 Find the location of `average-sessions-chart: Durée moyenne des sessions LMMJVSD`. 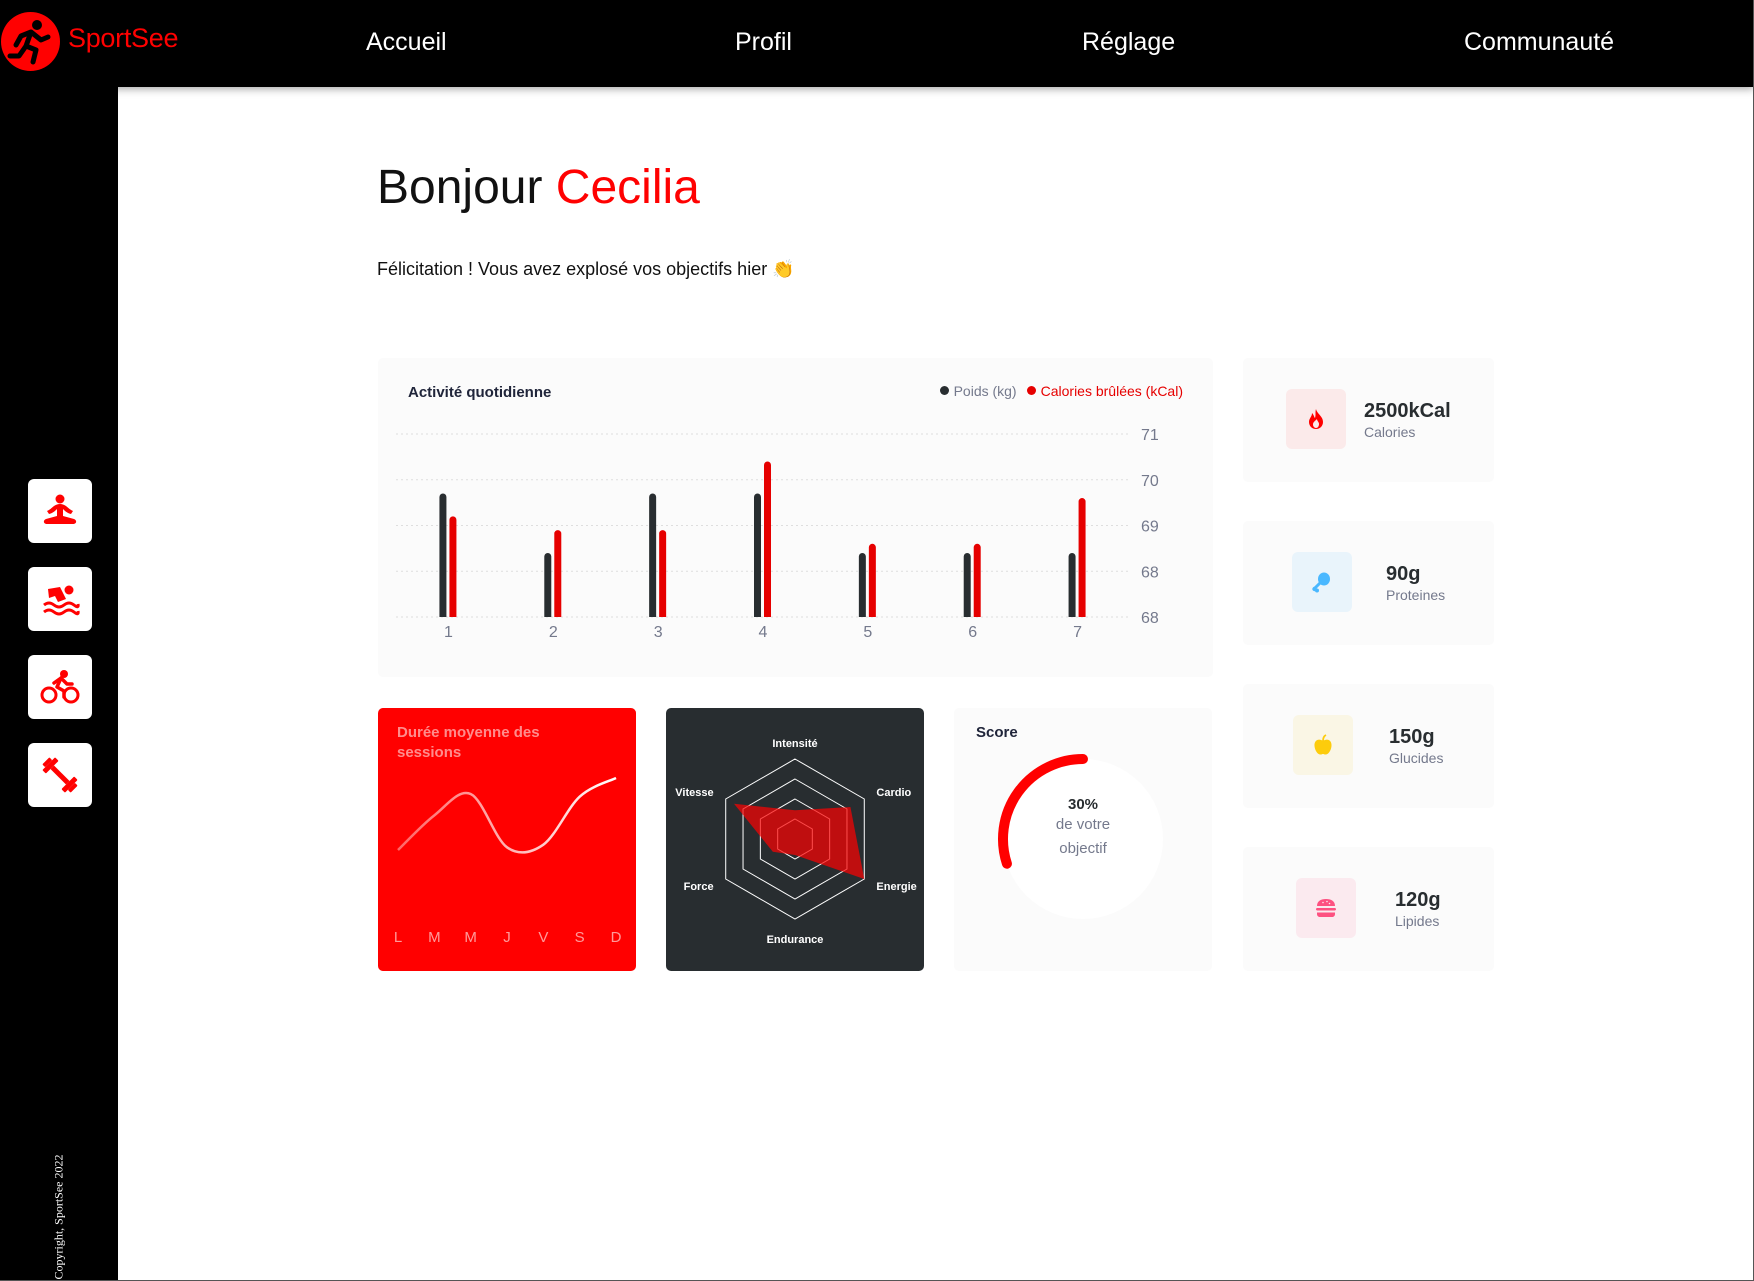

average-sessions-chart: Durée moyenne des sessions LMMJVSD is located at coordinates (507, 839).